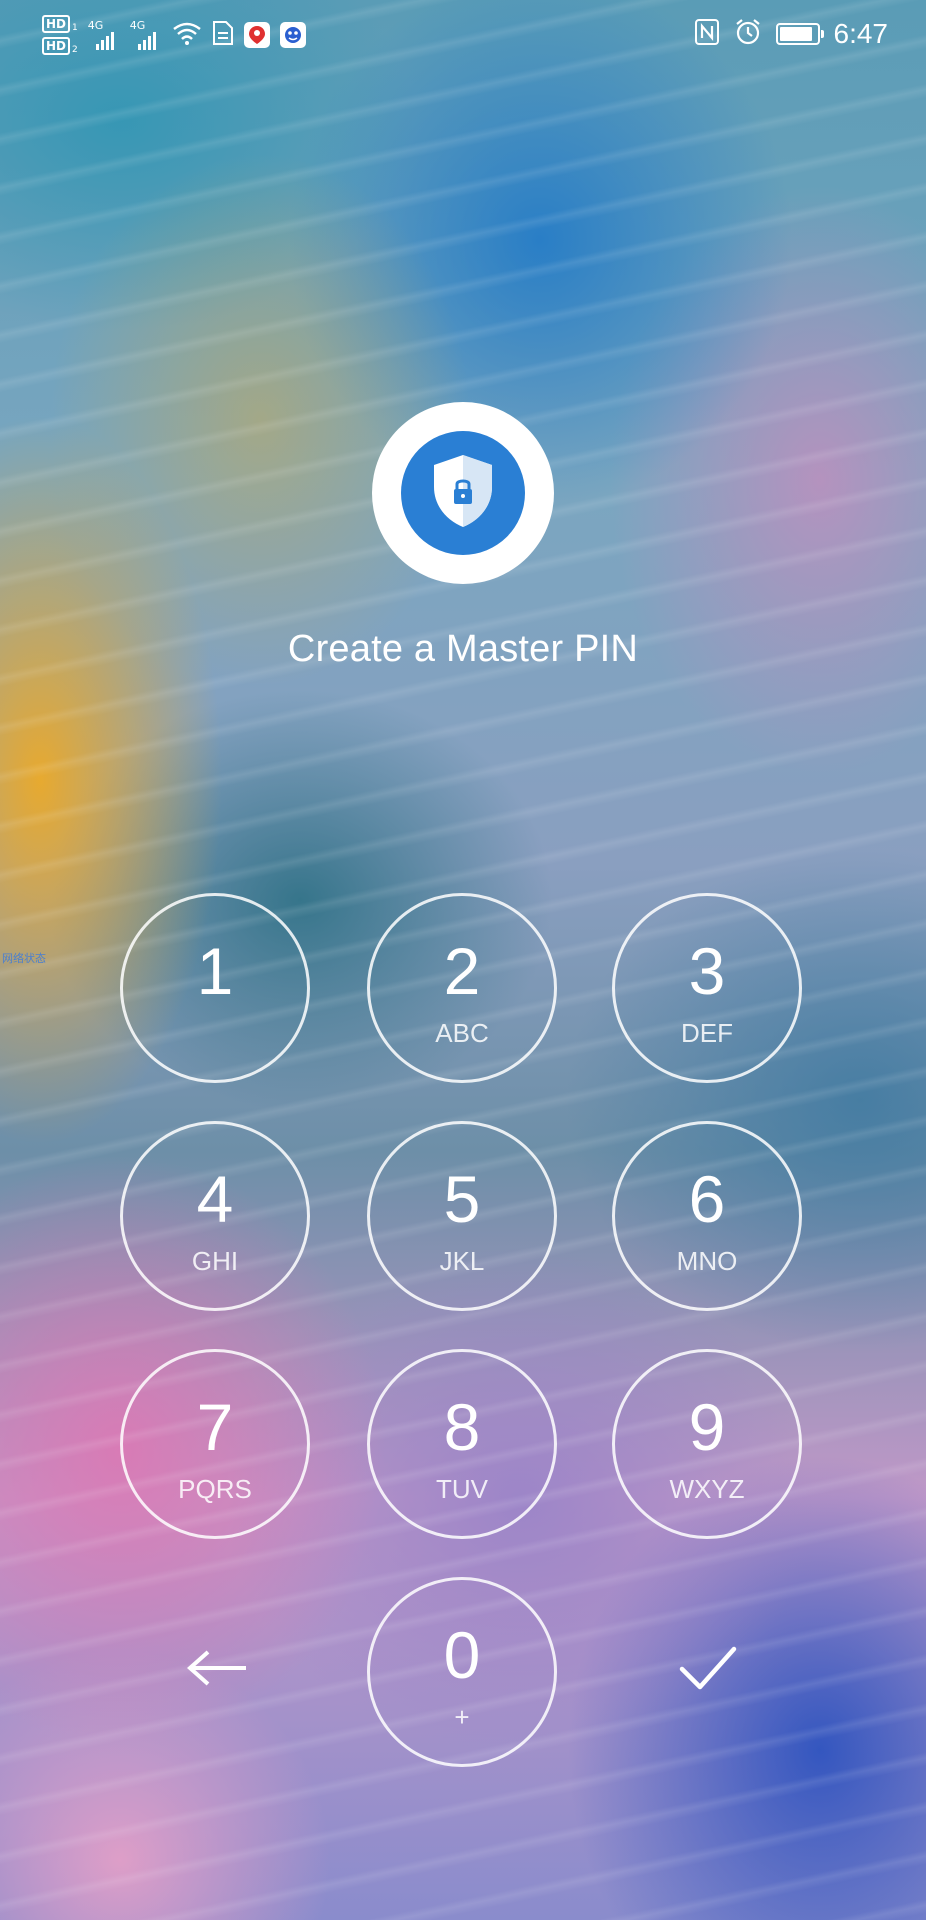 The height and width of the screenshot is (1920, 926). Describe the element at coordinates (707, 1199) in the screenshot. I see `key-digit: 6` at that location.